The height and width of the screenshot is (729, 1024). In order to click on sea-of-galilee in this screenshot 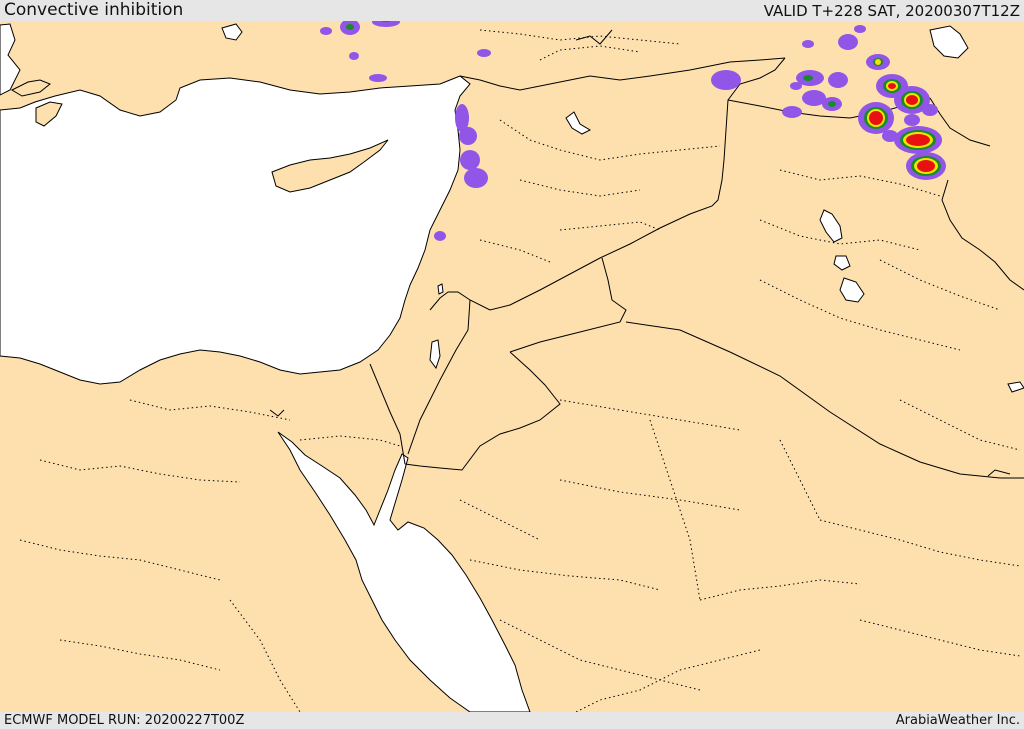, I will do `click(440, 289)`.